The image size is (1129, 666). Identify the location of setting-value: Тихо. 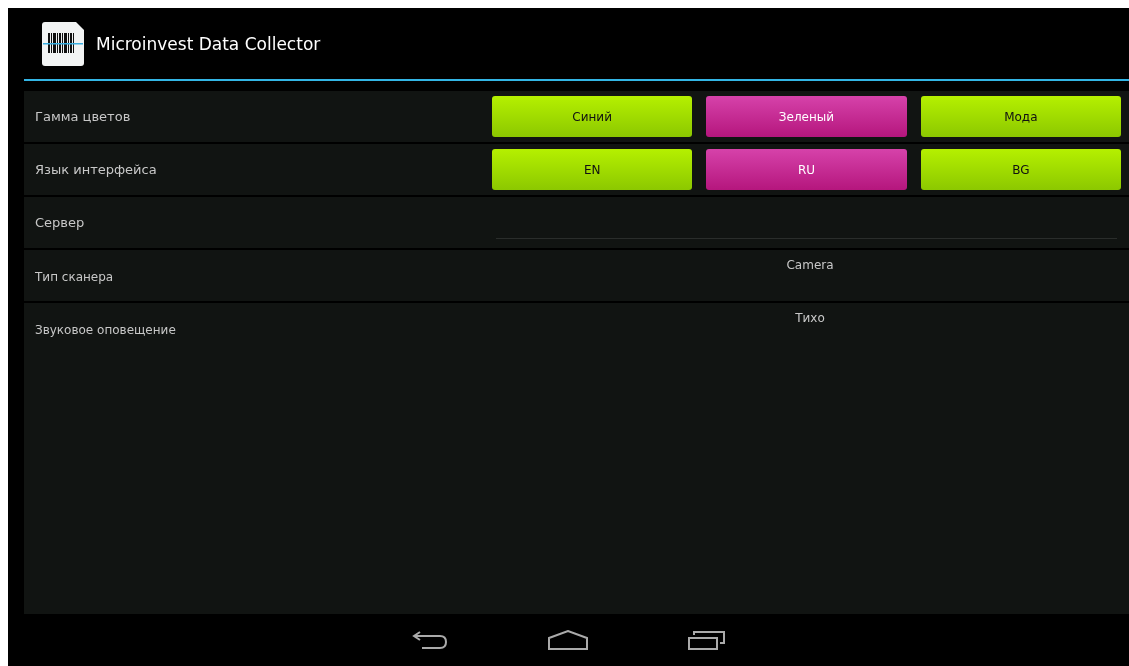
(810, 318).